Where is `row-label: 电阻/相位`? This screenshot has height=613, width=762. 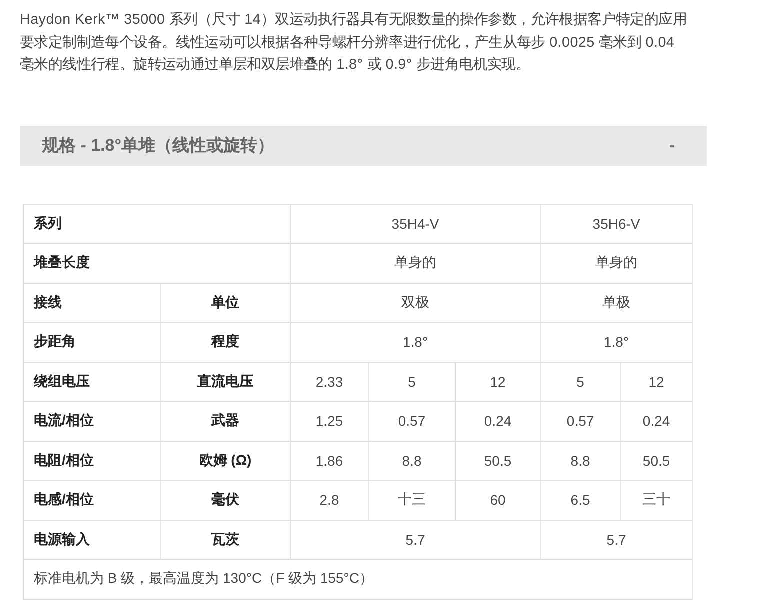
row-label: 电阻/相位 is located at coordinates (92, 460).